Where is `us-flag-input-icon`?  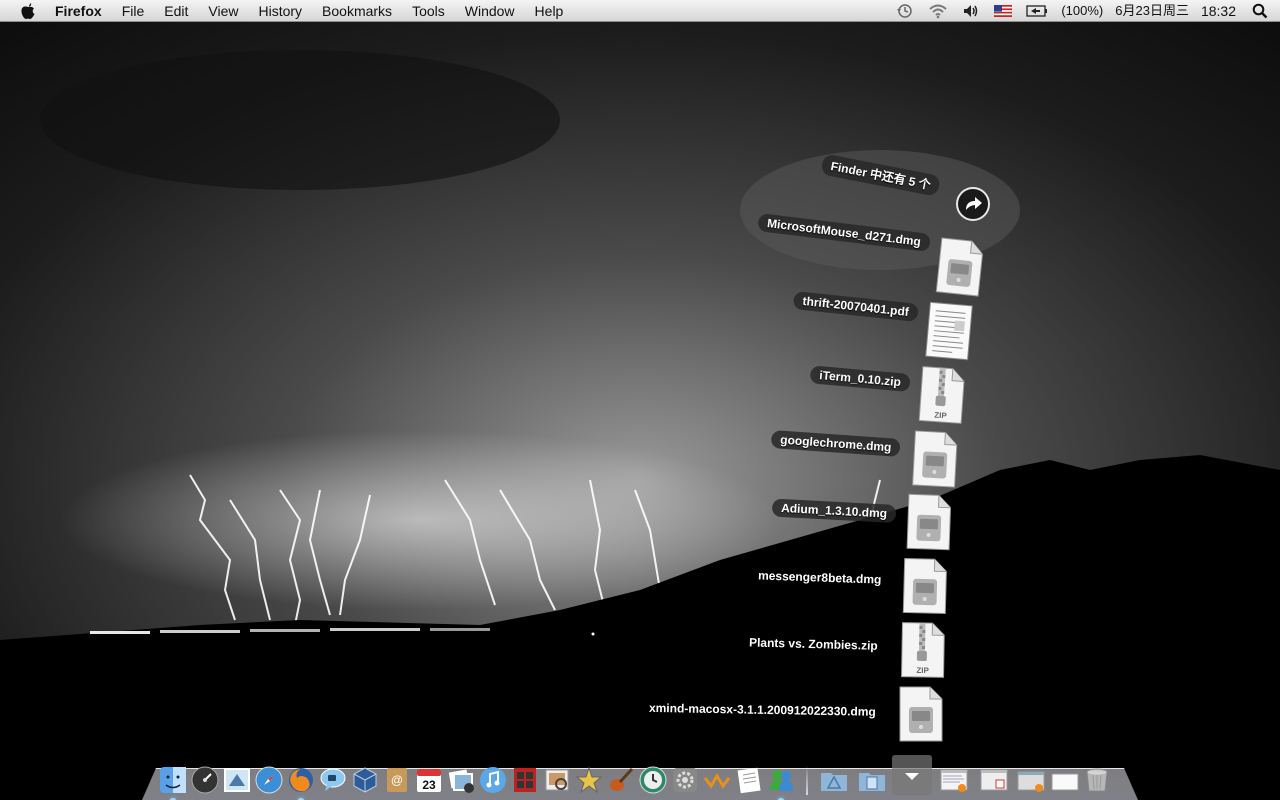 us-flag-input-icon is located at coordinates (1003, 11).